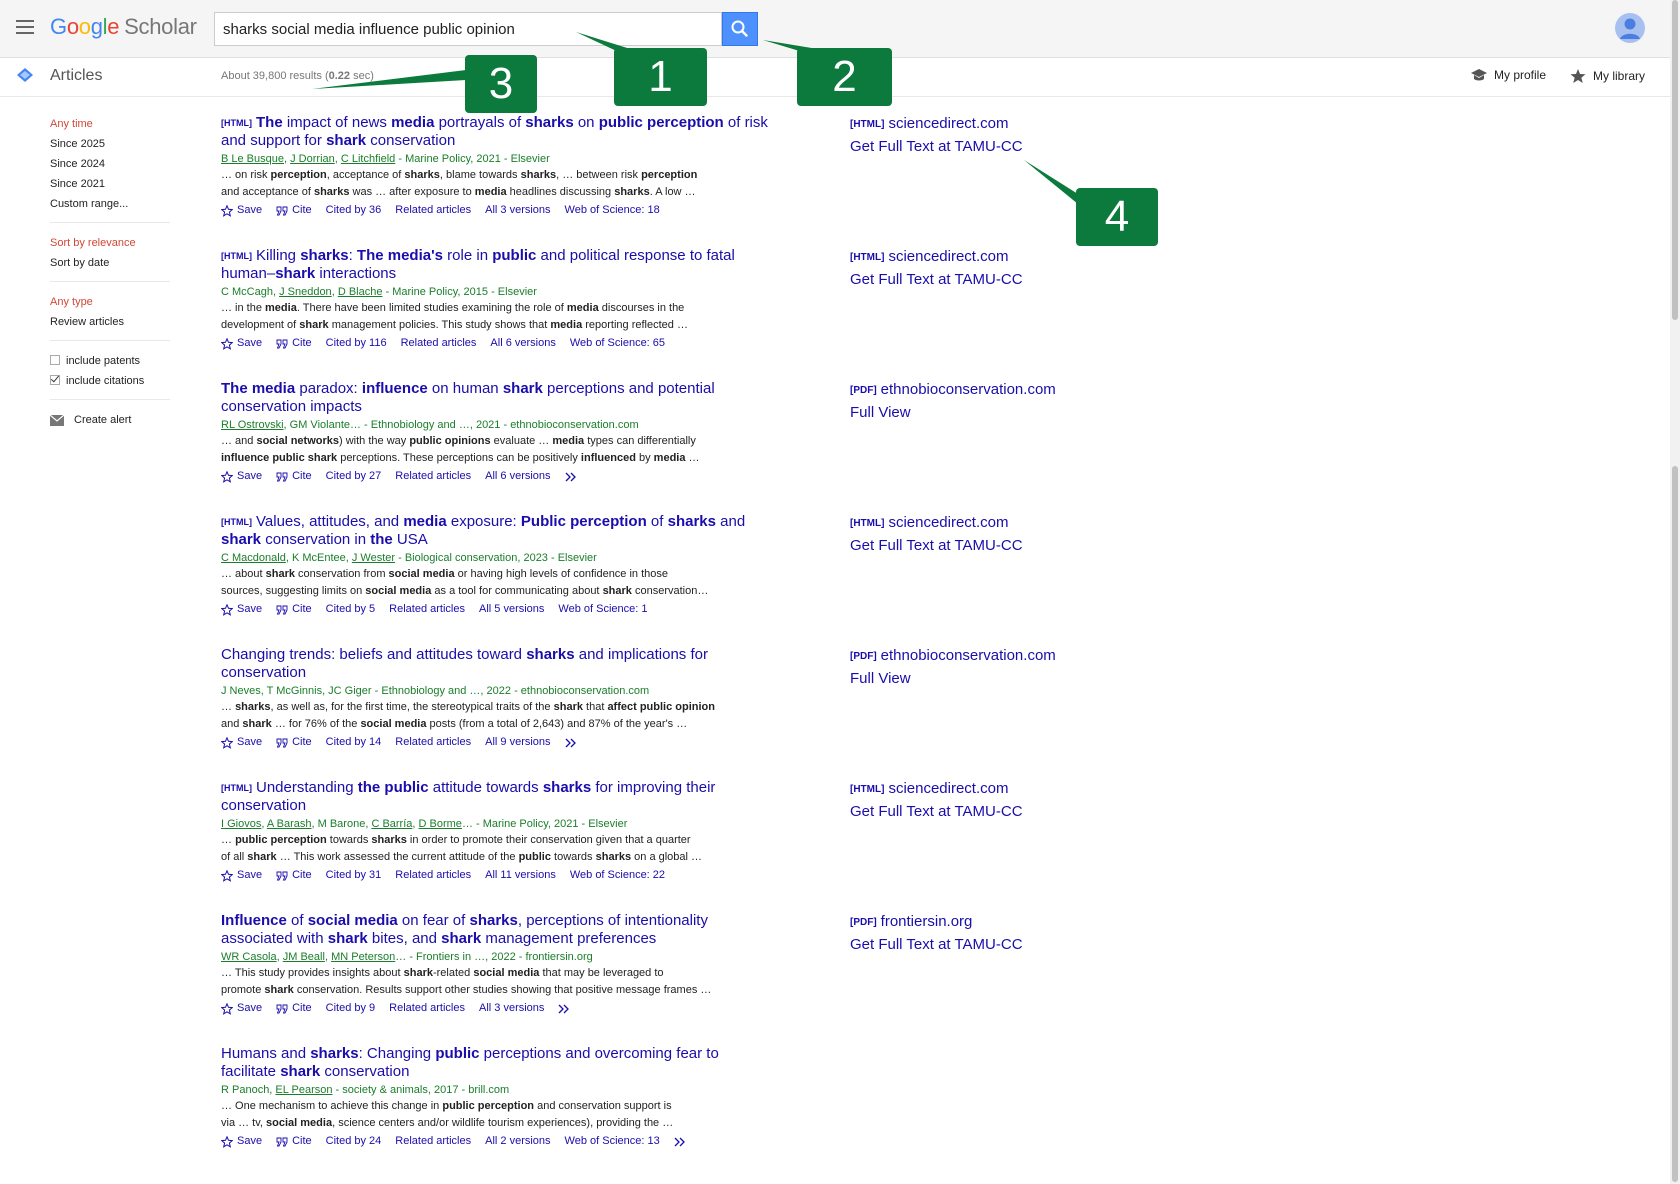 The image size is (1680, 1184). Describe the element at coordinates (354, 476) in the screenshot. I see `cited-by-link: Cited by 27` at that location.